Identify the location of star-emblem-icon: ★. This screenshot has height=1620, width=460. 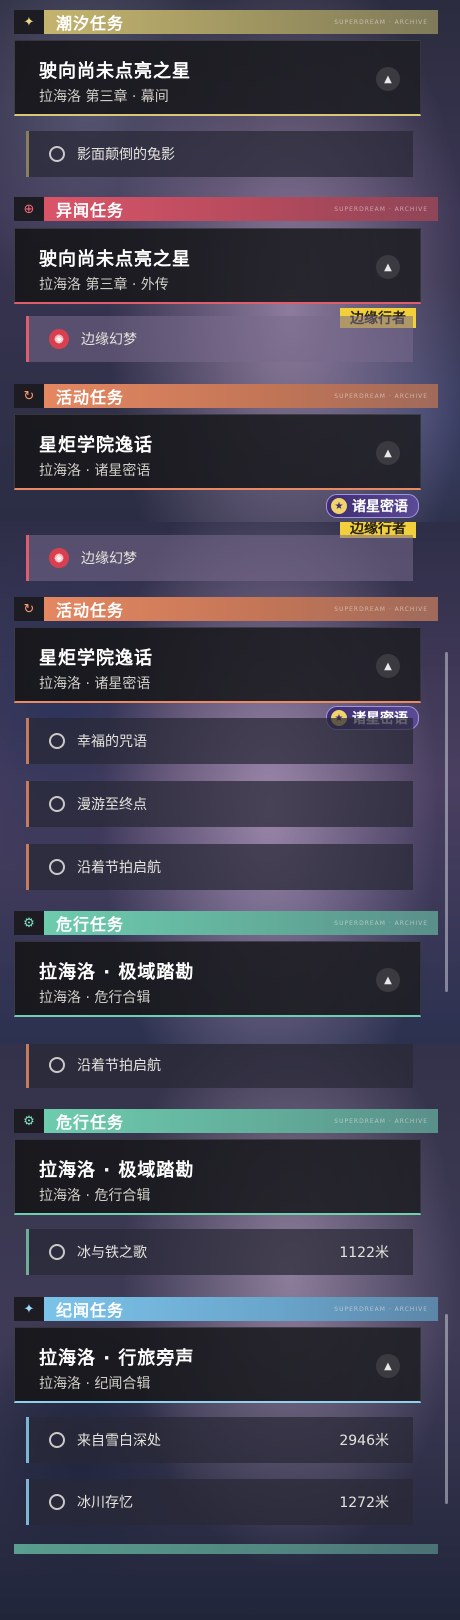
(339, 506).